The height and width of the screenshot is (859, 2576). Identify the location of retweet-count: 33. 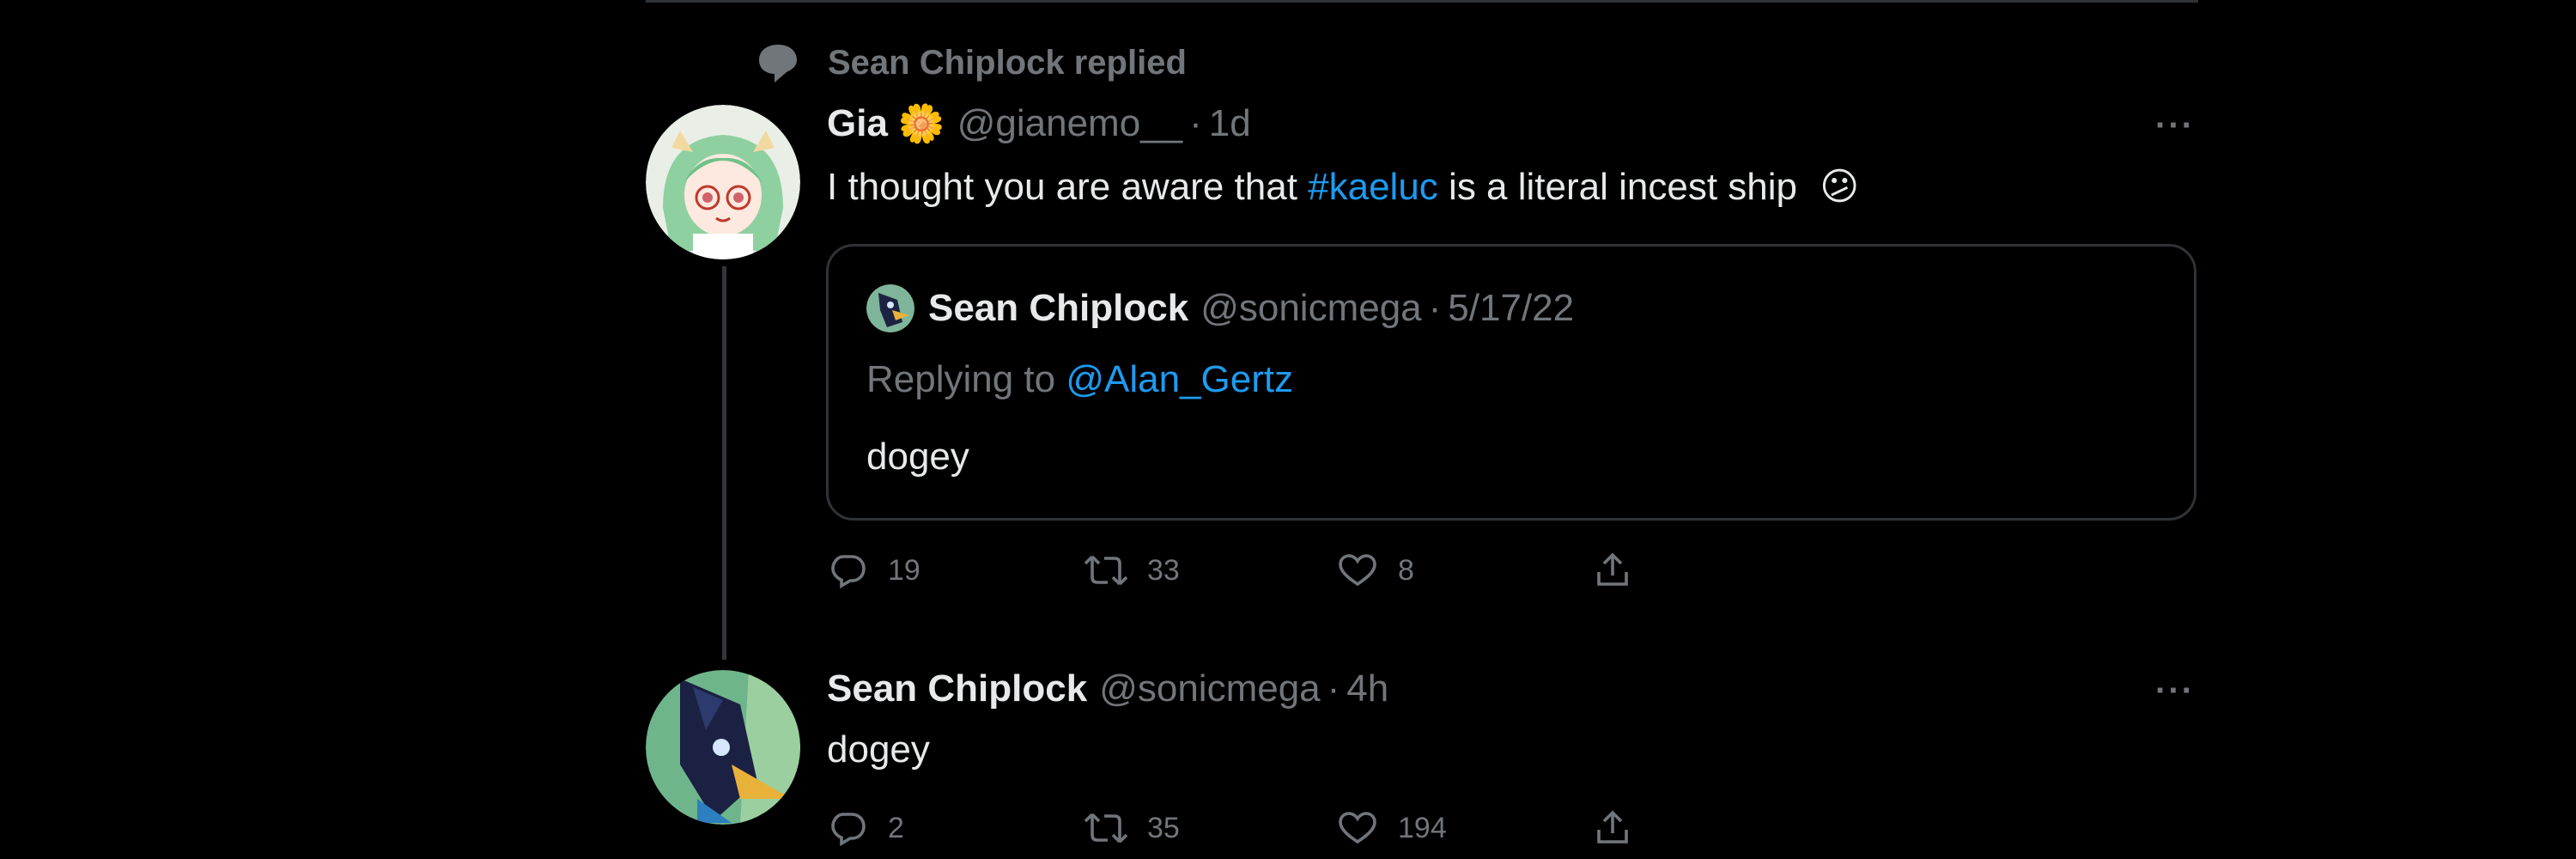
(1163, 570).